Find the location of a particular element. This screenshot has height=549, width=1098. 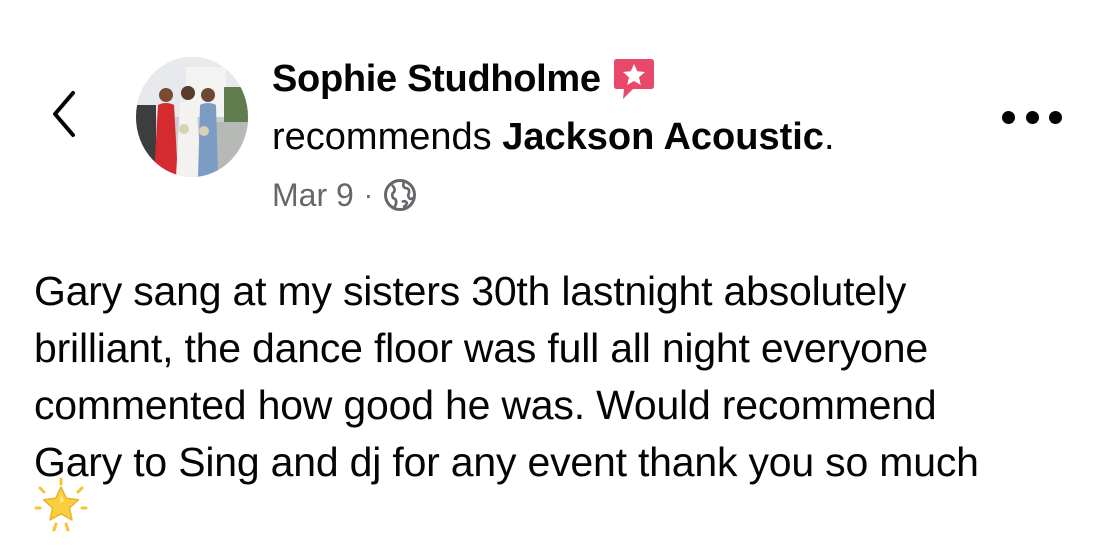

more-options-button is located at coordinates (1032, 117).